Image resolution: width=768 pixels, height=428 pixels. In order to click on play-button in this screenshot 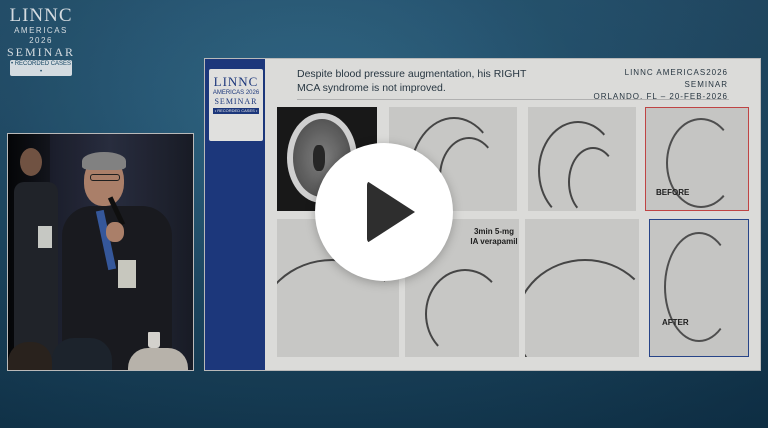, I will do `click(384, 212)`.